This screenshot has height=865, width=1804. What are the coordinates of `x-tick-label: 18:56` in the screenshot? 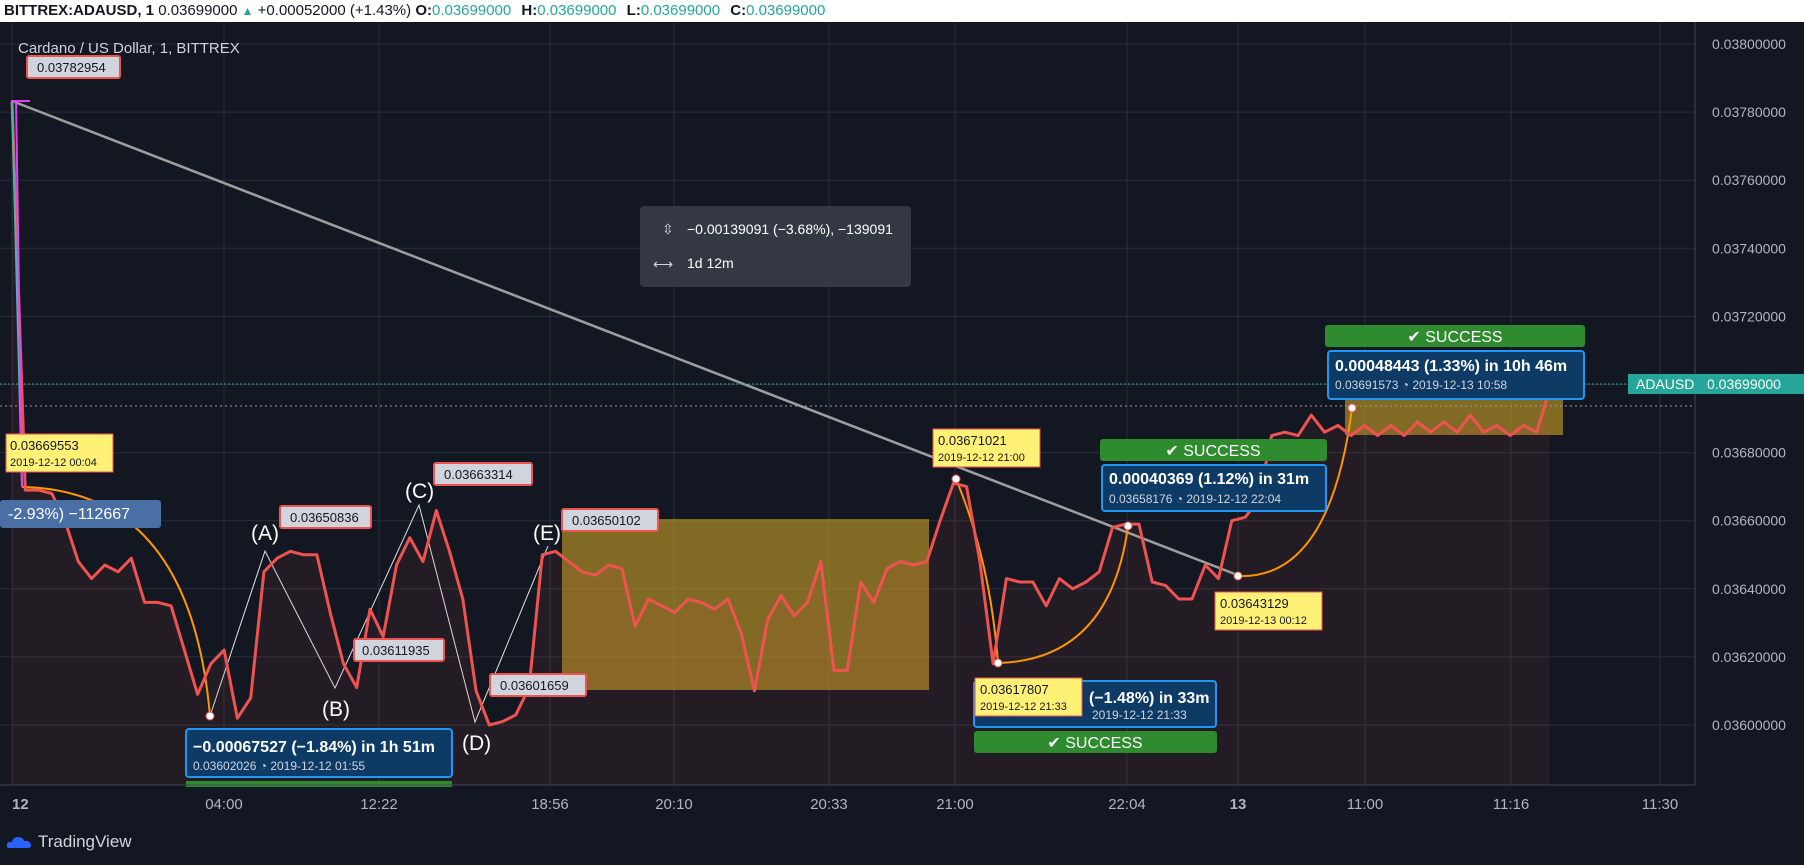 It's located at (550, 804).